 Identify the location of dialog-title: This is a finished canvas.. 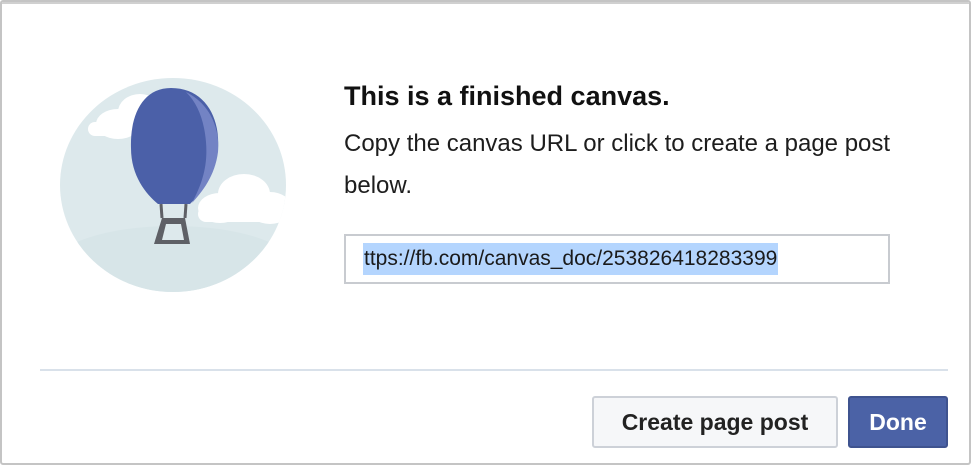
(507, 96).